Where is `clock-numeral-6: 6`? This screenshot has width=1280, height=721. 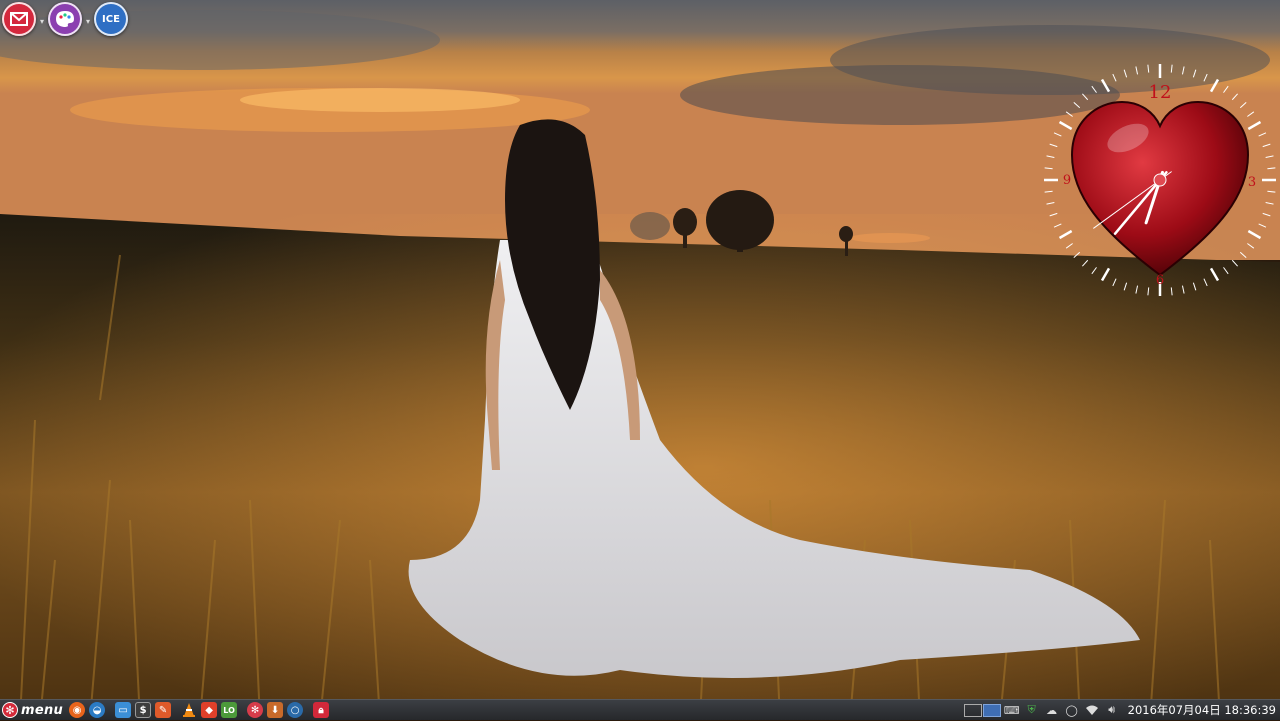 clock-numeral-6: 6 is located at coordinates (1160, 280).